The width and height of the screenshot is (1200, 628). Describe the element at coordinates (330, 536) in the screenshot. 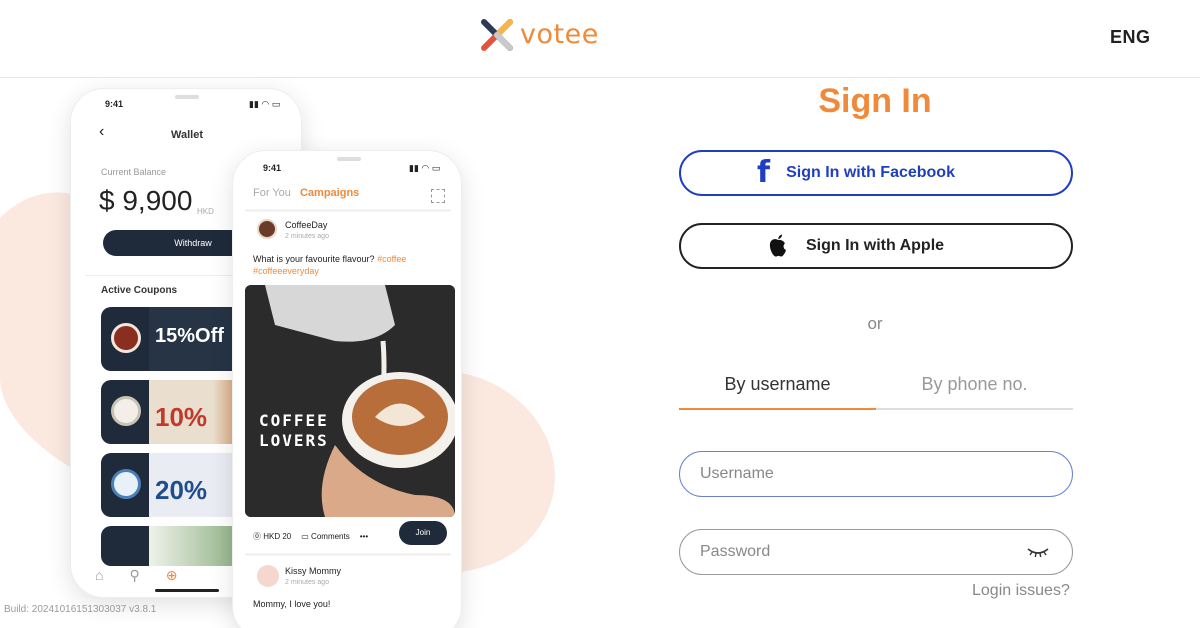

I see `comments-label: Comments` at that location.